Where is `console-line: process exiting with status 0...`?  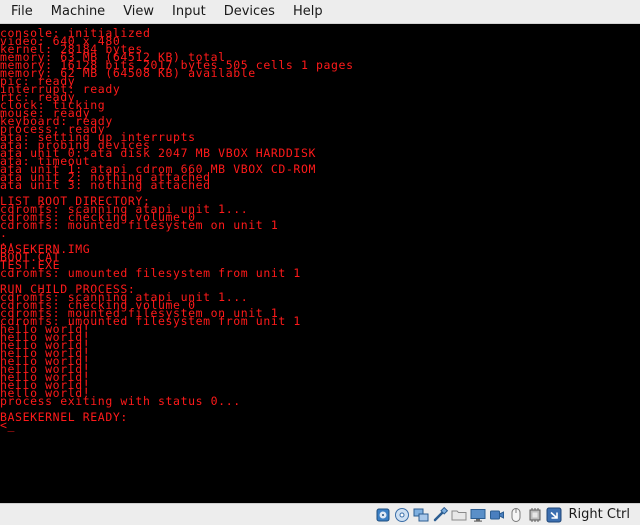
console-line: process exiting with status 0... is located at coordinates (120, 401).